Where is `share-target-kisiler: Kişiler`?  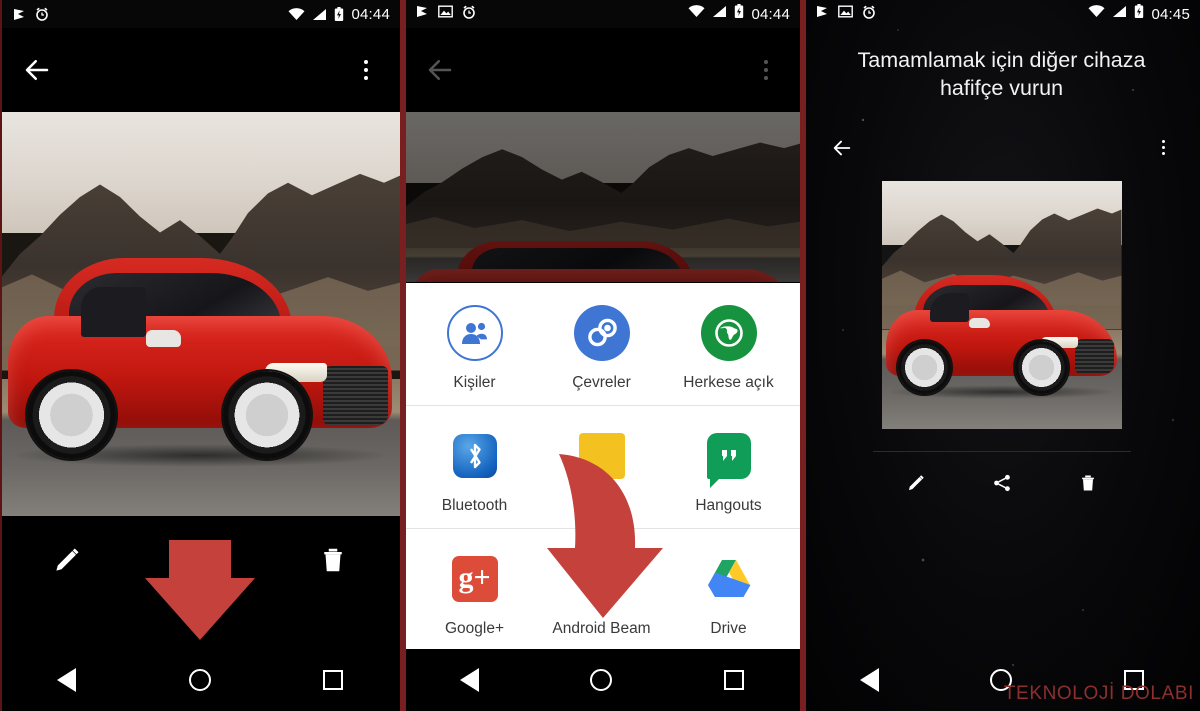 share-target-kisiler: Kişiler is located at coordinates (475, 348).